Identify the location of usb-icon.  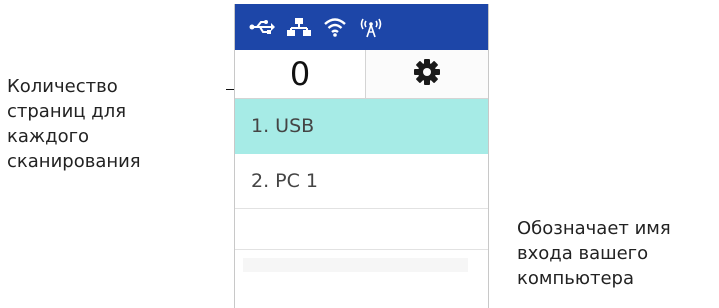
(262, 27).